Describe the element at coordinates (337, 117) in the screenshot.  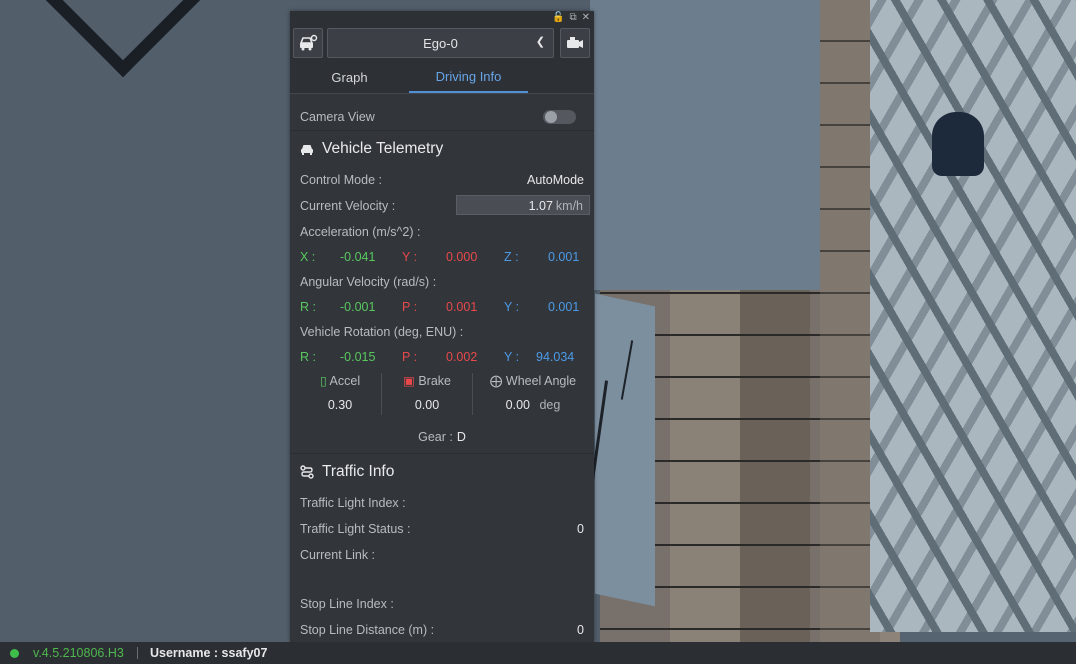
I see `camera-view-label: Camera View` at that location.